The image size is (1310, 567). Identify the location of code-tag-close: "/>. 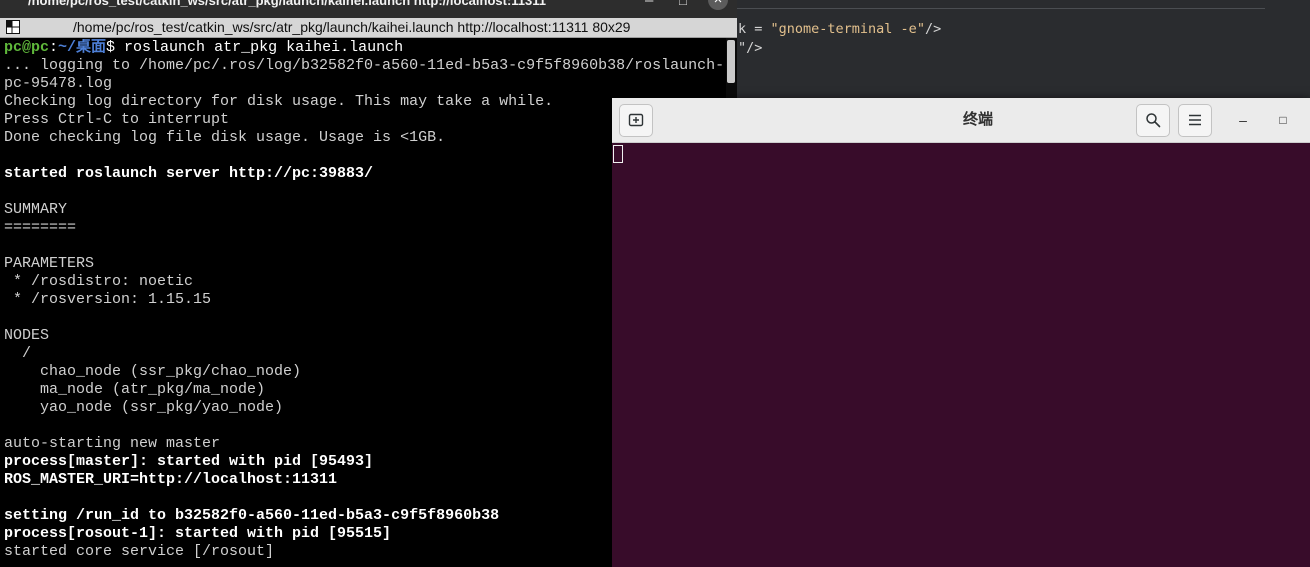
(750, 48).